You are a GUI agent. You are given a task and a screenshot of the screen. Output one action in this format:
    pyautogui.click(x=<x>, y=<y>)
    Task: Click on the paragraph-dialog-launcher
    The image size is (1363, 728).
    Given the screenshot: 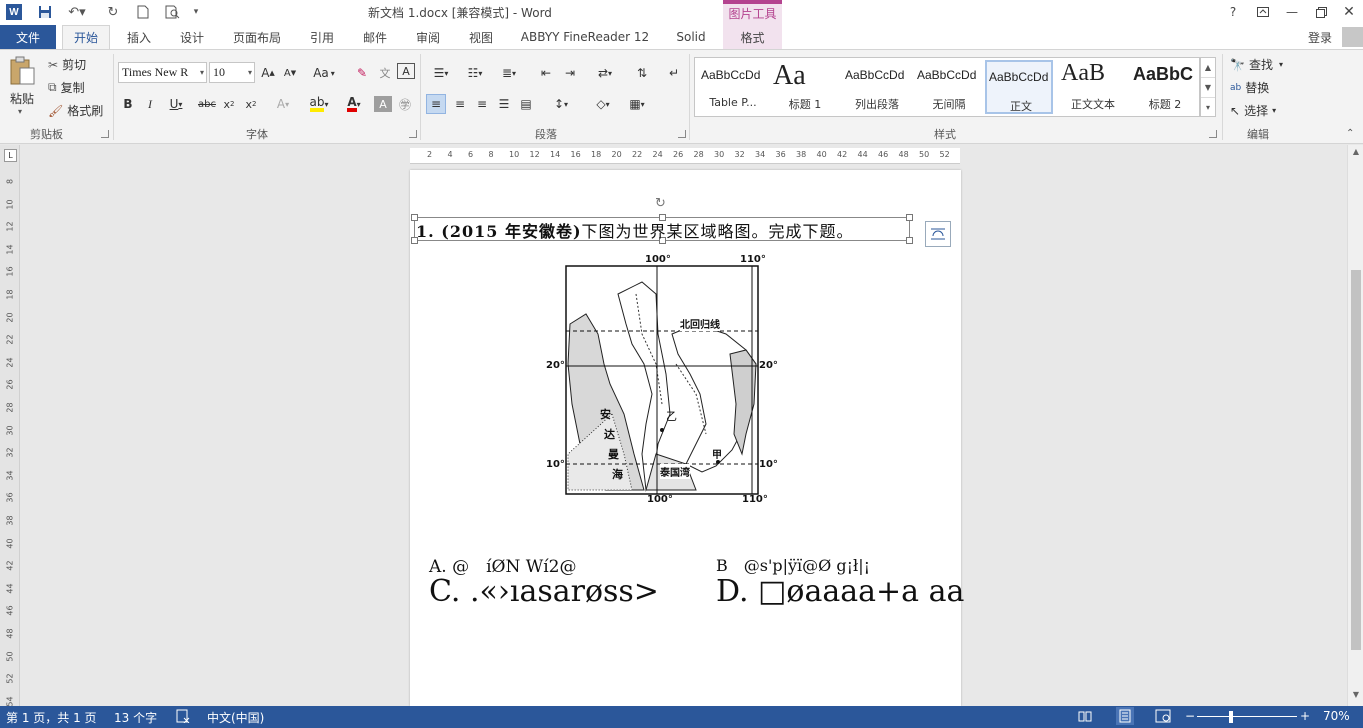 What is the action you would take?
    pyautogui.click(x=682, y=134)
    